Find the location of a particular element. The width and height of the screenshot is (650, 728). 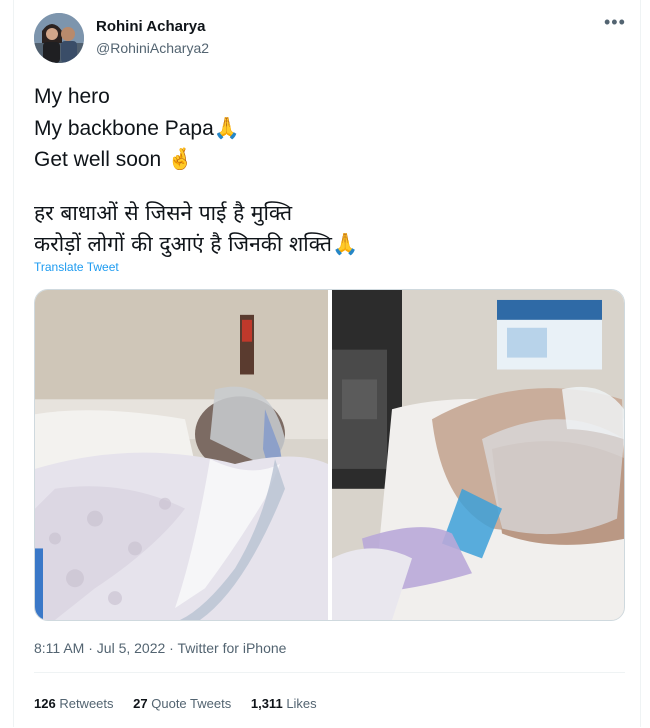

date-link: Jul 5, 2022 is located at coordinates (131, 648).